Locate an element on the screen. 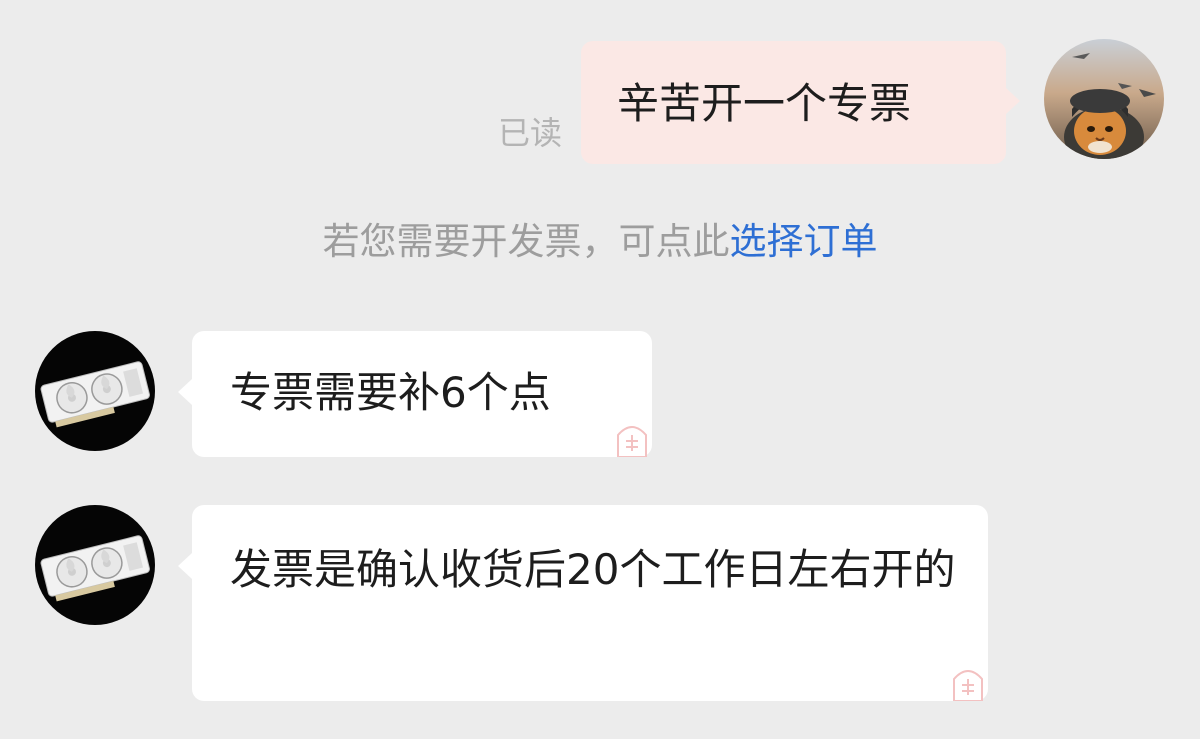 This screenshot has height=739, width=1200. reply-text-1: 专票需要补6个点 is located at coordinates (390, 392).